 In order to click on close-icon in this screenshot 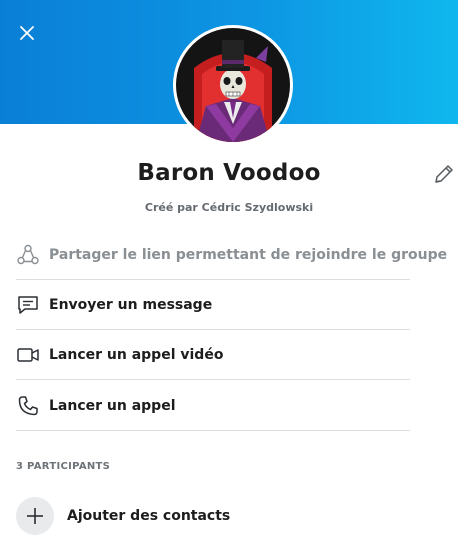, I will do `click(27, 33)`.